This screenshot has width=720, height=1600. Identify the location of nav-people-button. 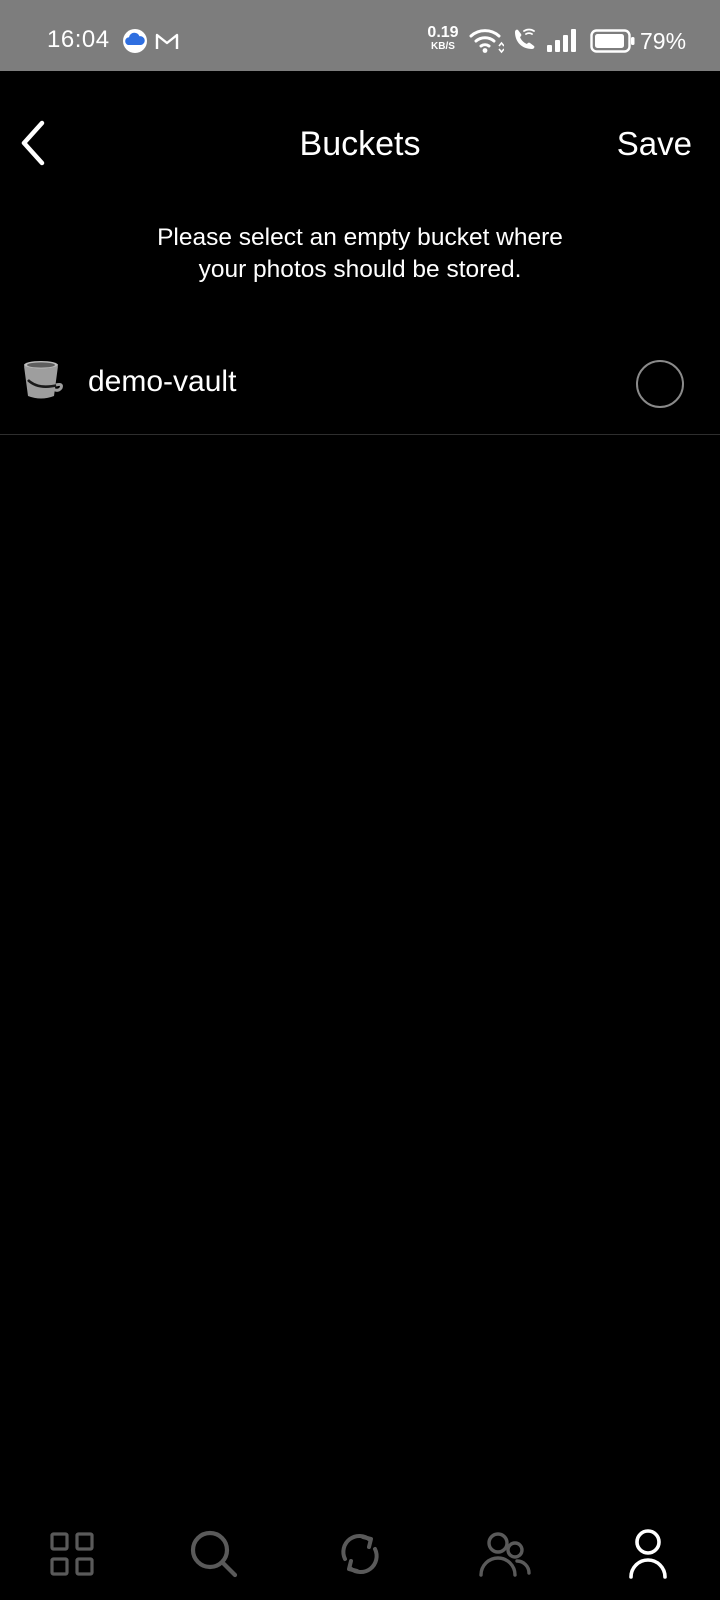
(504, 1554).